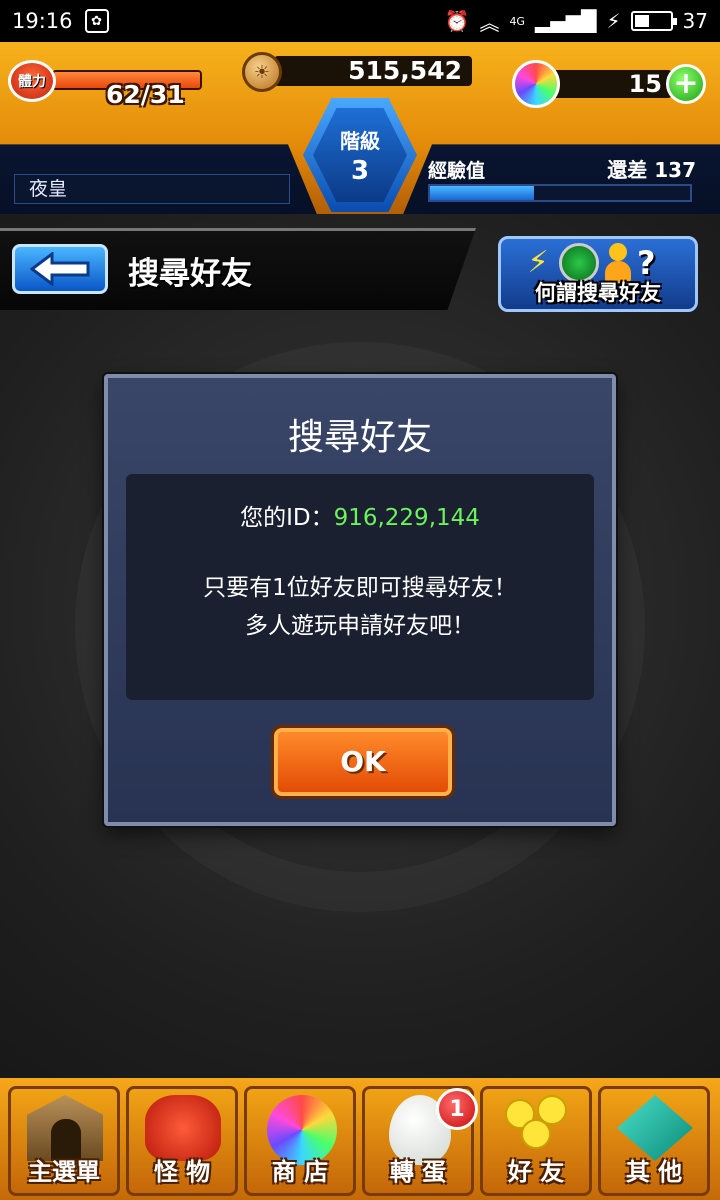 This screenshot has width=720, height=1200. What do you see at coordinates (489, 22) in the screenshot?
I see `wifi-icon: ︽` at bounding box center [489, 22].